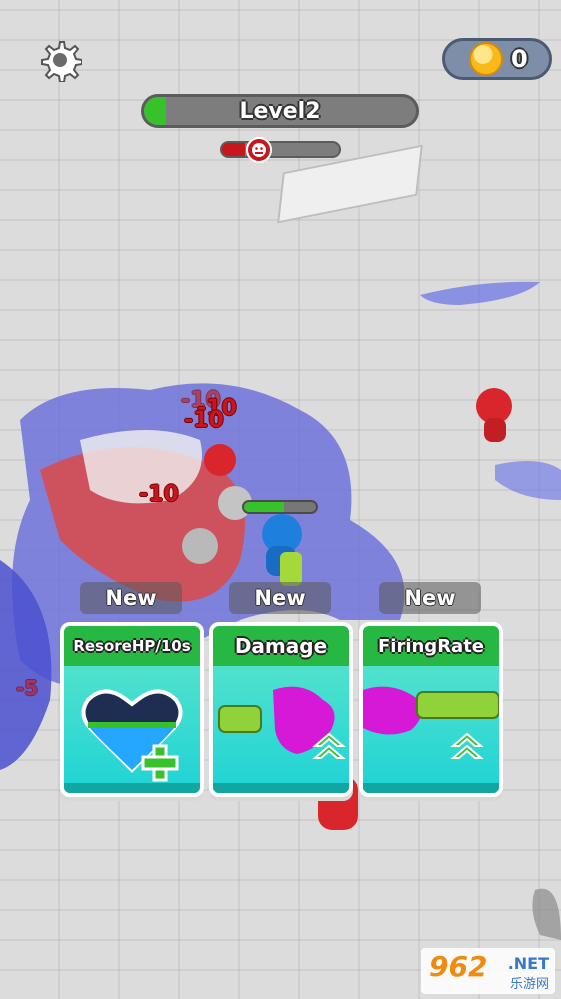 The image size is (561, 999). What do you see at coordinates (259, 150) in the screenshot?
I see `demon-face-icon` at bounding box center [259, 150].